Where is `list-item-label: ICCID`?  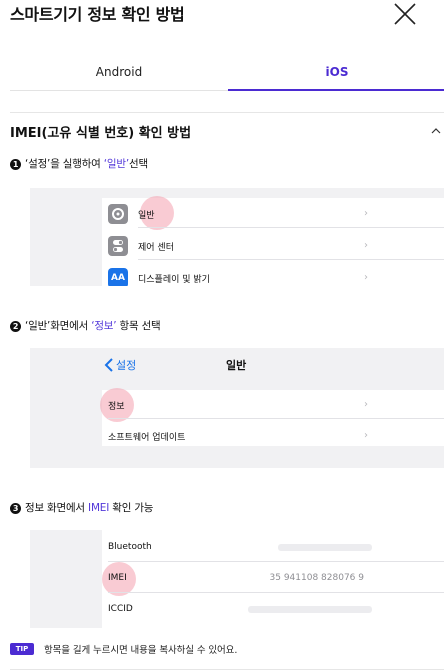
list-item-label: ICCID is located at coordinates (120, 609).